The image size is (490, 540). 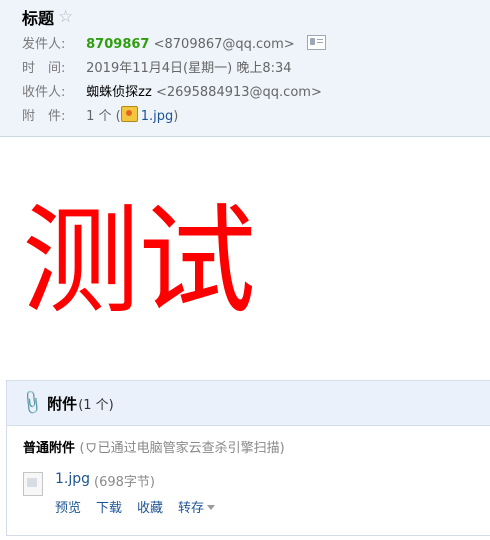 I want to click on to-row: 收件人: 蜘蛛侦探zz <2695884913@qq.com>, so click(x=172, y=93).